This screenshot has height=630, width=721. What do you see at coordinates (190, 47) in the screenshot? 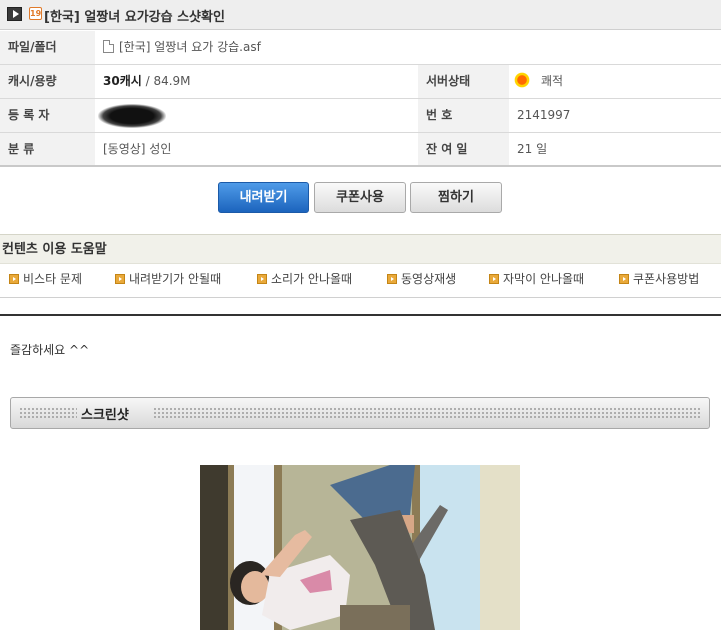
I see `file-name-text: [한국] 얼짱녀 요가 강습.asf` at bounding box center [190, 47].